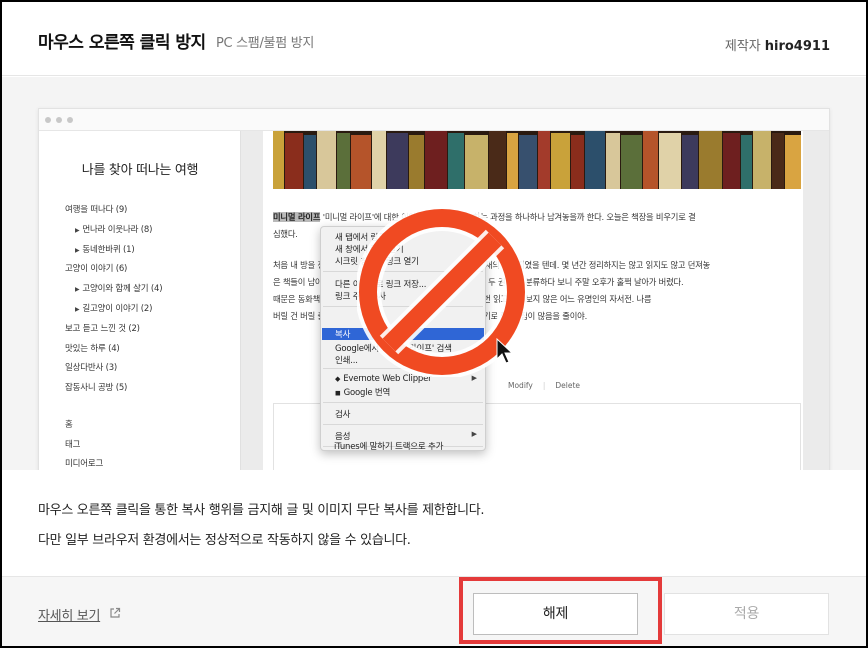 The image size is (868, 648). What do you see at coordinates (537, 160) in the screenshot?
I see `bookshelf-image` at bounding box center [537, 160].